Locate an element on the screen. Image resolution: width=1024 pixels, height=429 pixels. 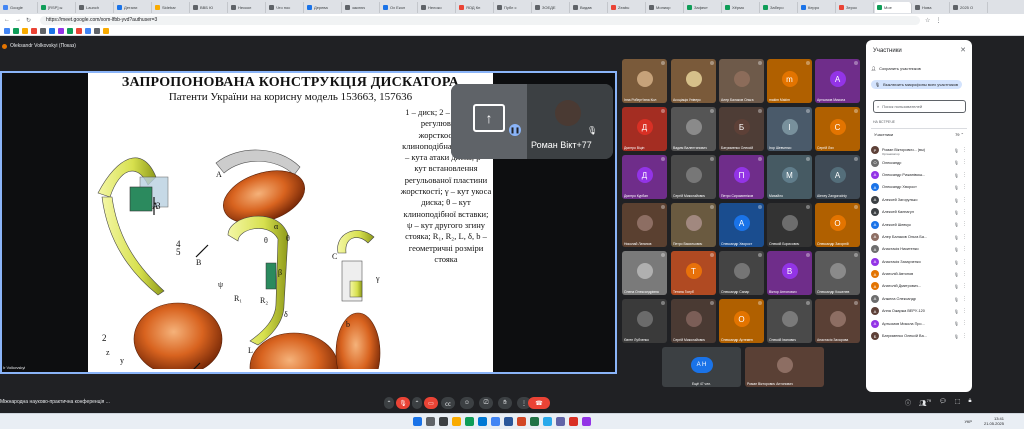
participant-tile: О Олександр Загорній is located at coordinates (837, 225).